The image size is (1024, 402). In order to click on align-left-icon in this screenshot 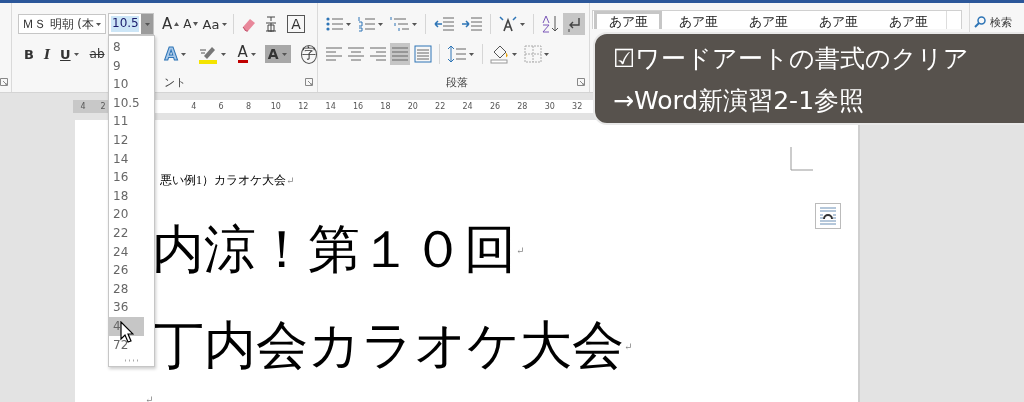, I will do `click(334, 54)`.